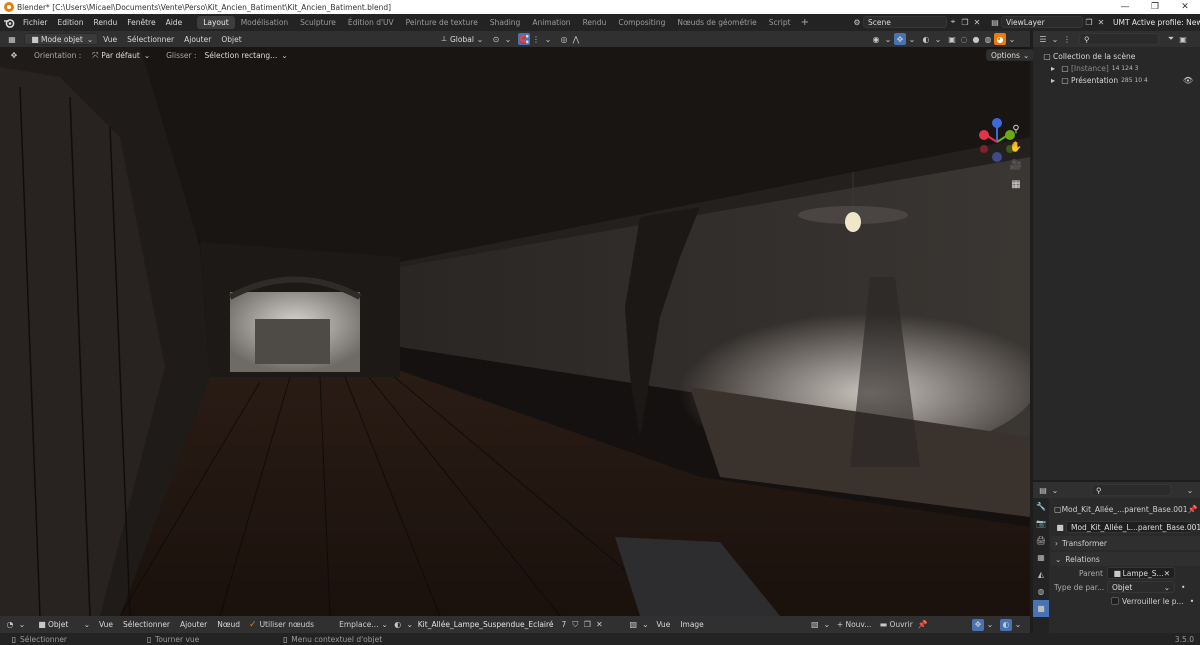 The height and width of the screenshot is (645, 1200). Describe the element at coordinates (371, 22) in the screenshot. I see `tab-edition-uv: Édition d'UV` at that location.